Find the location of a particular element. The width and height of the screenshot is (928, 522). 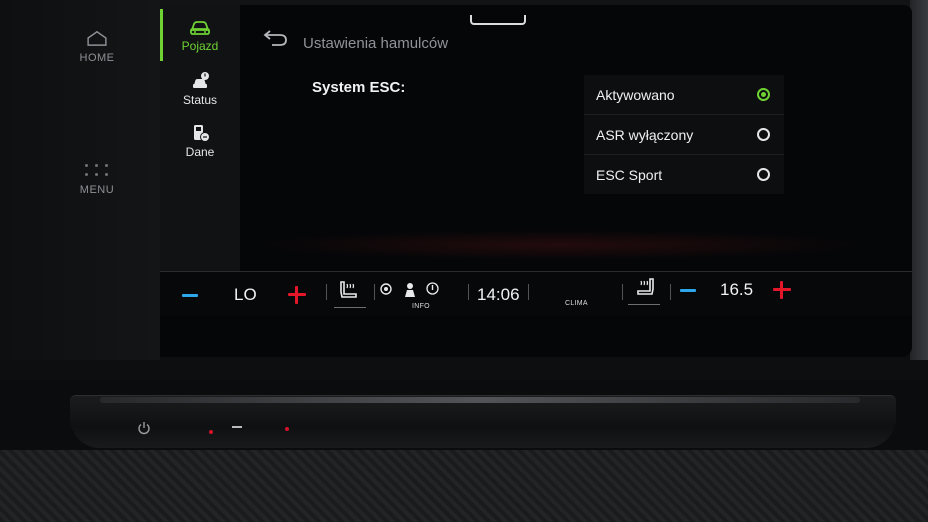

left-temp-plus-button is located at coordinates (297, 295).